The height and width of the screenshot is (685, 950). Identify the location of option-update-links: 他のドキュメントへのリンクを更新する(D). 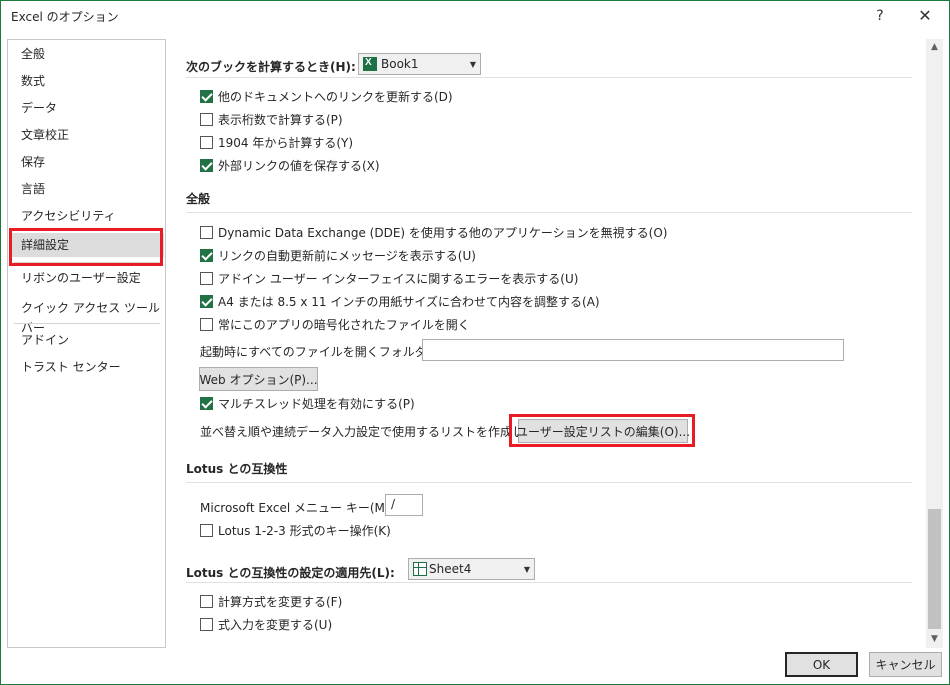
(326, 96).